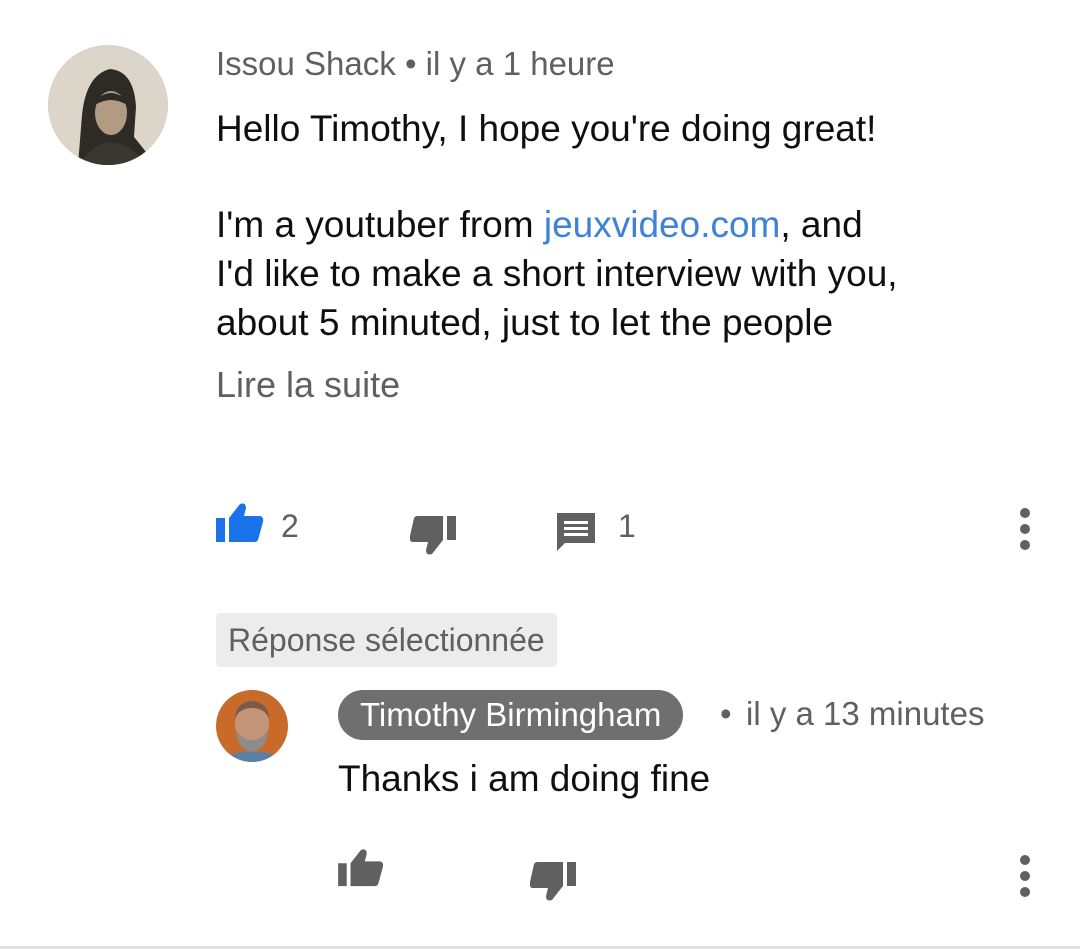 The width and height of the screenshot is (1080, 949). What do you see at coordinates (306, 63) in the screenshot?
I see `comment-author-name: Issou Shack` at bounding box center [306, 63].